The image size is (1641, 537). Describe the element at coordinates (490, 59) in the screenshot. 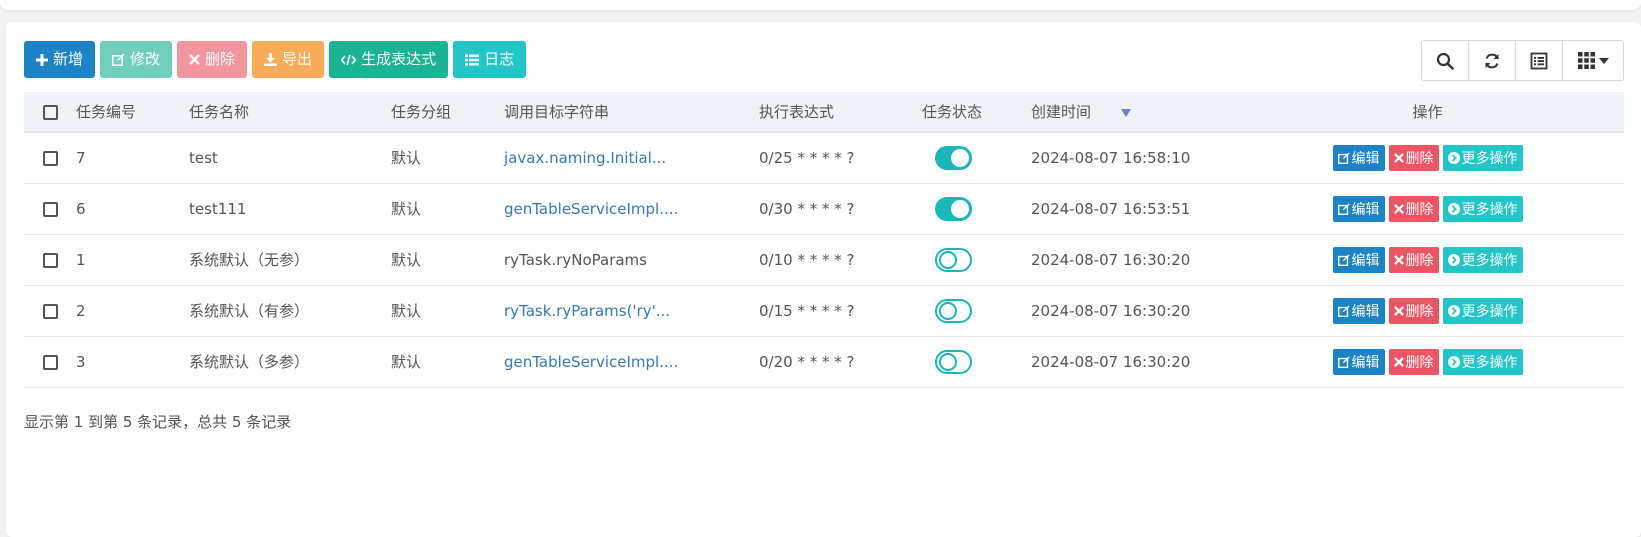

I see `log-button: 日志` at that location.